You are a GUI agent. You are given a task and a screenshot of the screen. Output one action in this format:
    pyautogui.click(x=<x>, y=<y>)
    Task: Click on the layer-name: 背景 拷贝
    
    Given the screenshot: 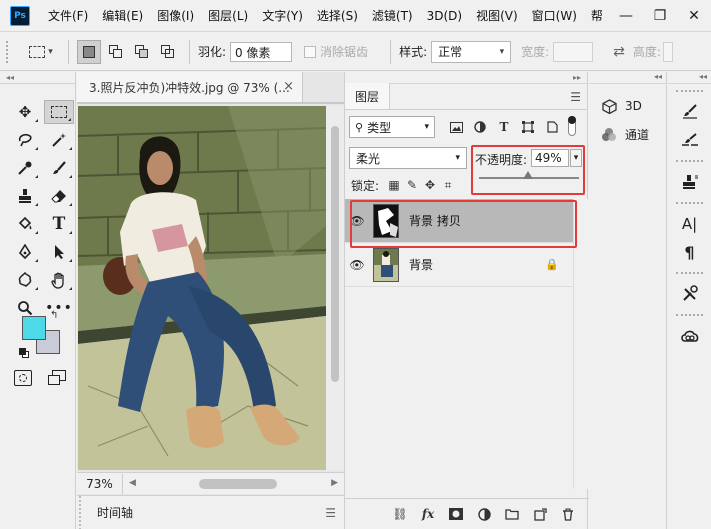 What is the action you would take?
    pyautogui.click(x=435, y=220)
    